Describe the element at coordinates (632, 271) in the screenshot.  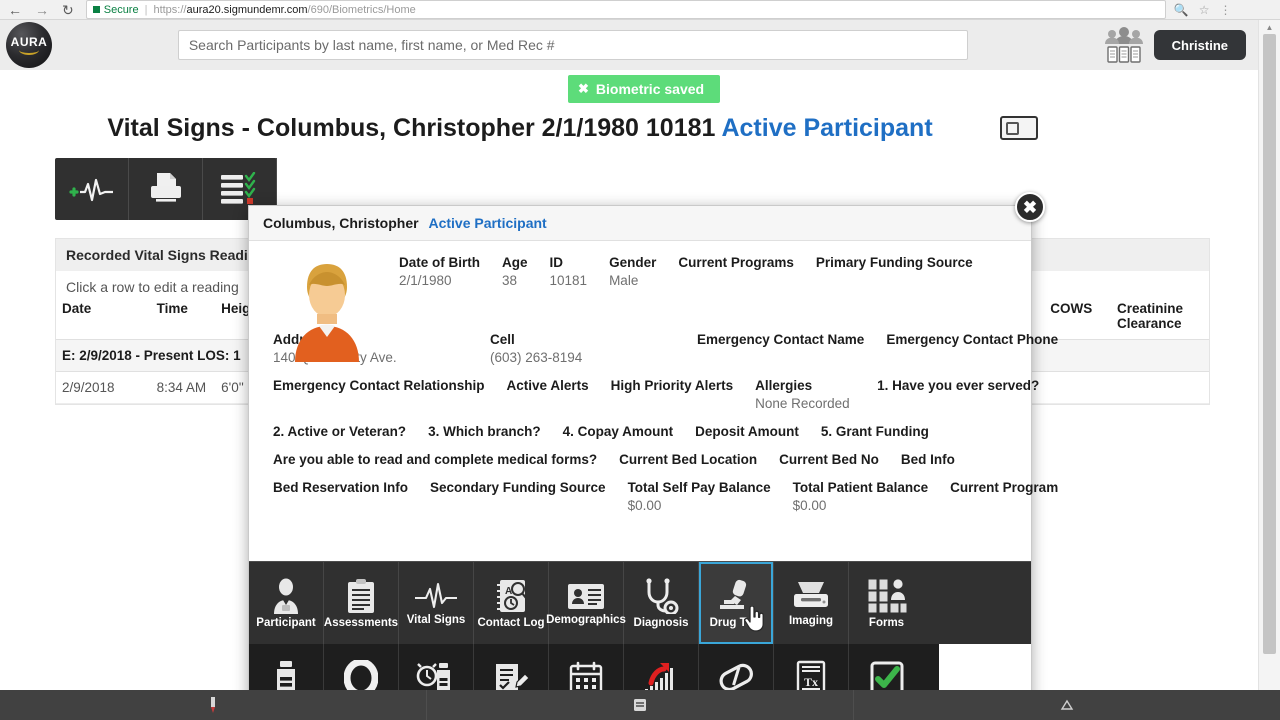
I see `field-gender: Gender Male` at that location.